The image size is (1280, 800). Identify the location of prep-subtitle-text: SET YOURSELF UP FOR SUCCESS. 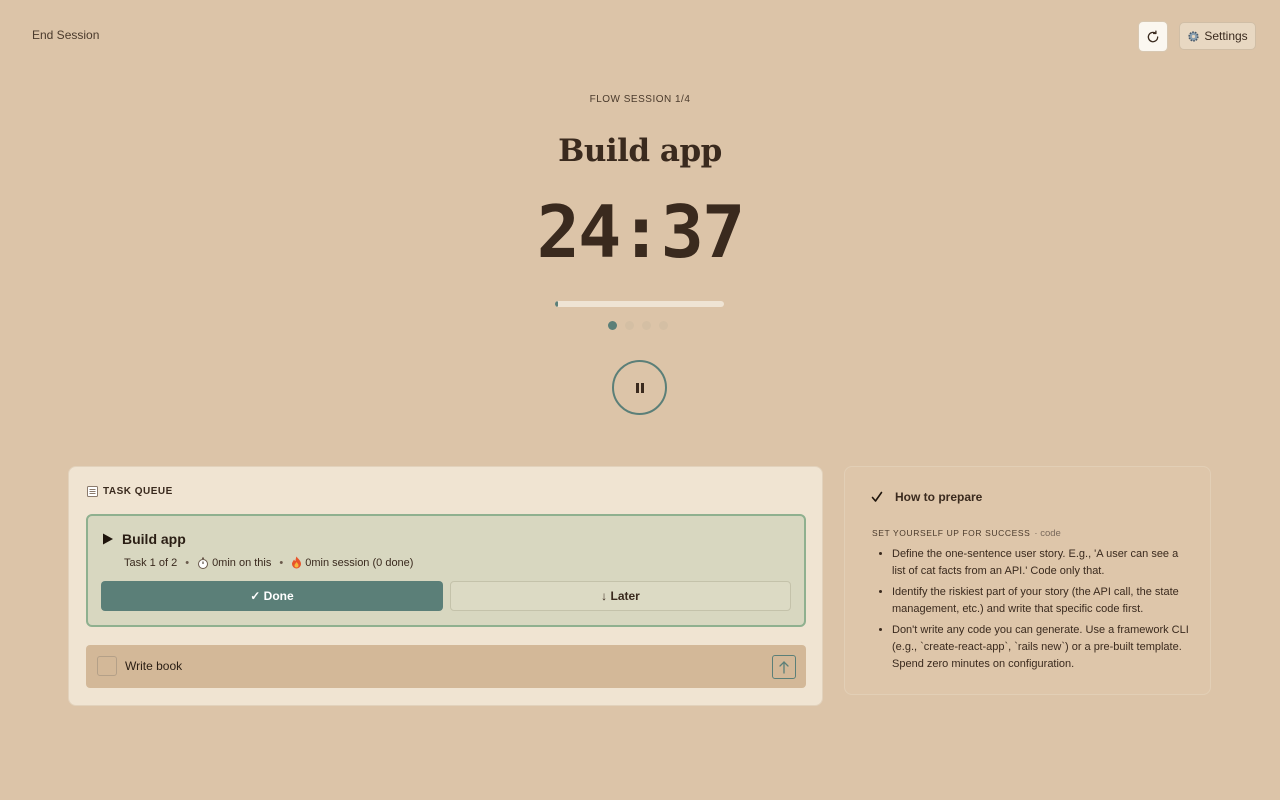
(951, 533).